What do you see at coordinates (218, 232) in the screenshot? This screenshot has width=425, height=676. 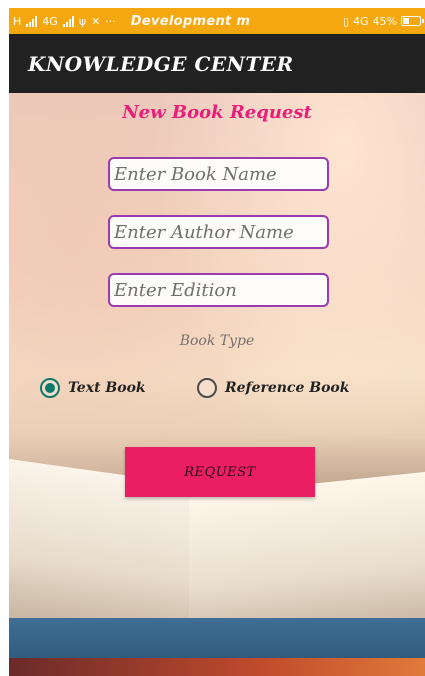 I see `author-name-input` at bounding box center [218, 232].